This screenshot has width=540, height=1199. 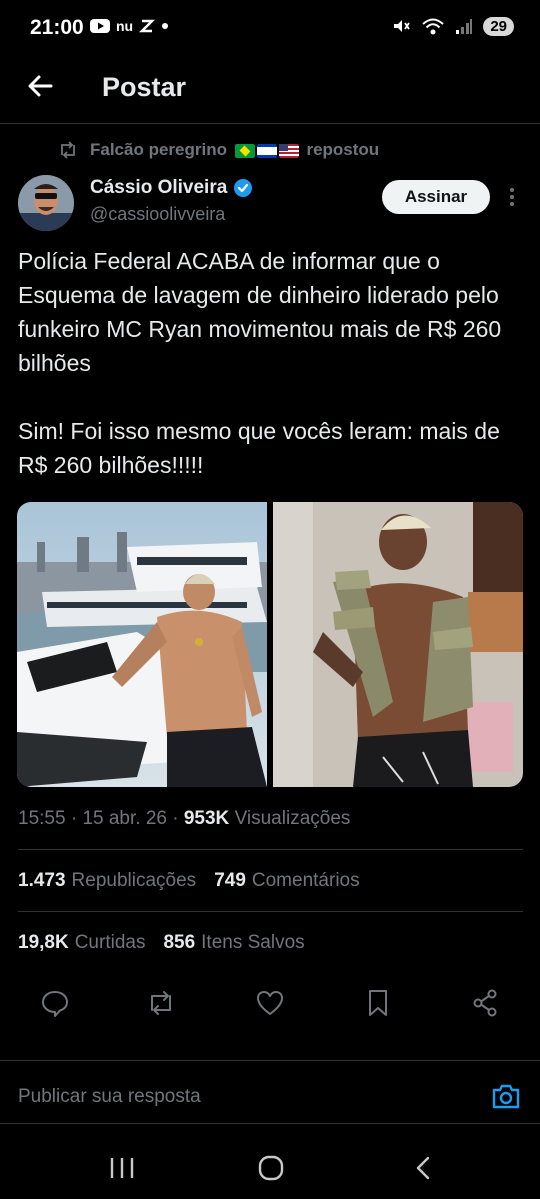 I want to click on saves-stat: 856 Itens Salvos, so click(x=233, y=943).